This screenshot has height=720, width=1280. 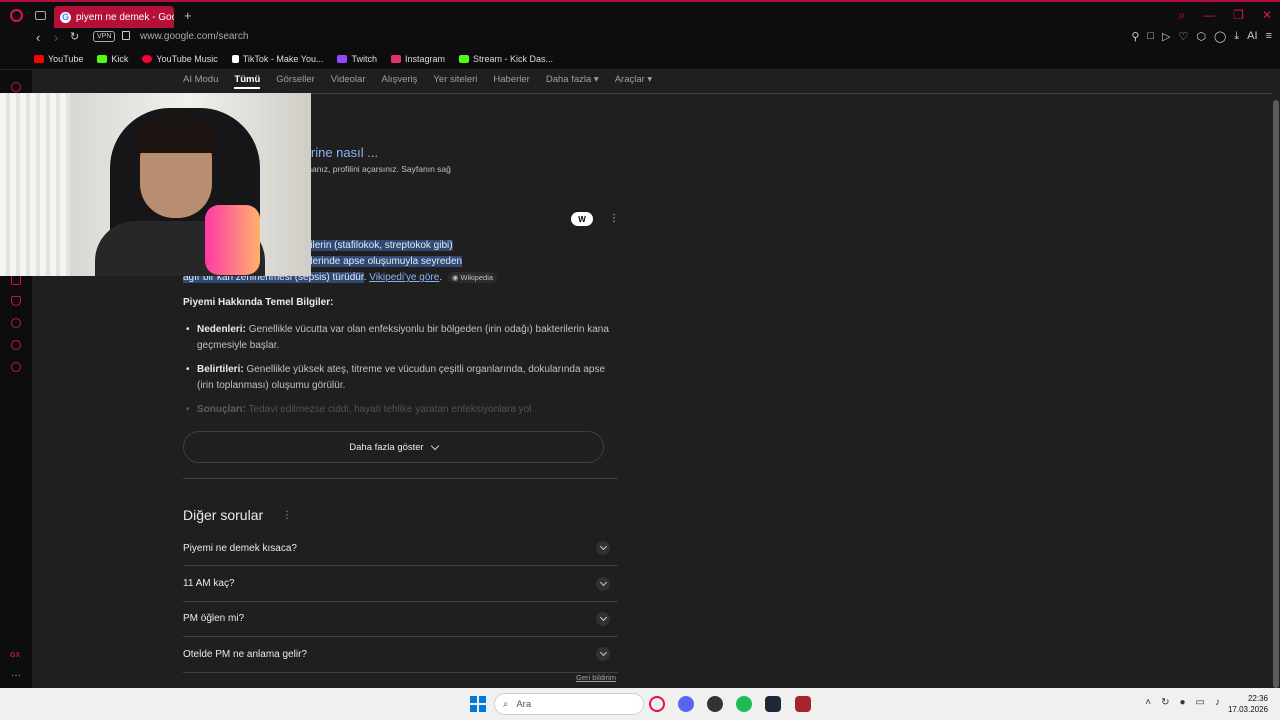 What do you see at coordinates (1276, 394) in the screenshot?
I see `scrollbar-thumb` at bounding box center [1276, 394].